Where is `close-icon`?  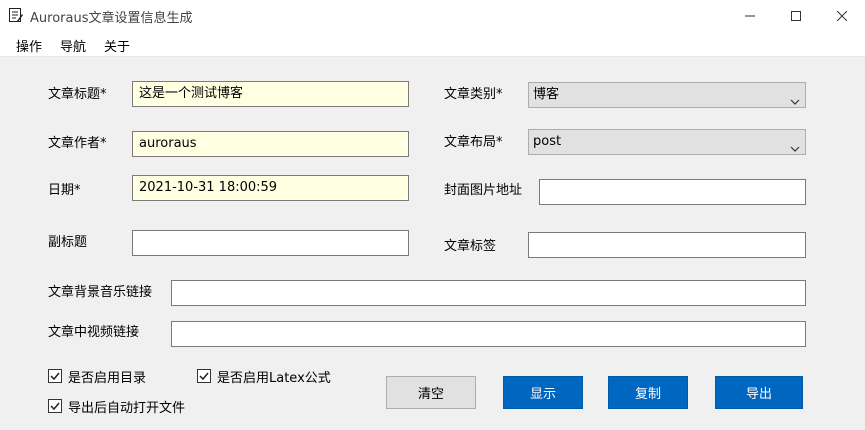 close-icon is located at coordinates (842, 16).